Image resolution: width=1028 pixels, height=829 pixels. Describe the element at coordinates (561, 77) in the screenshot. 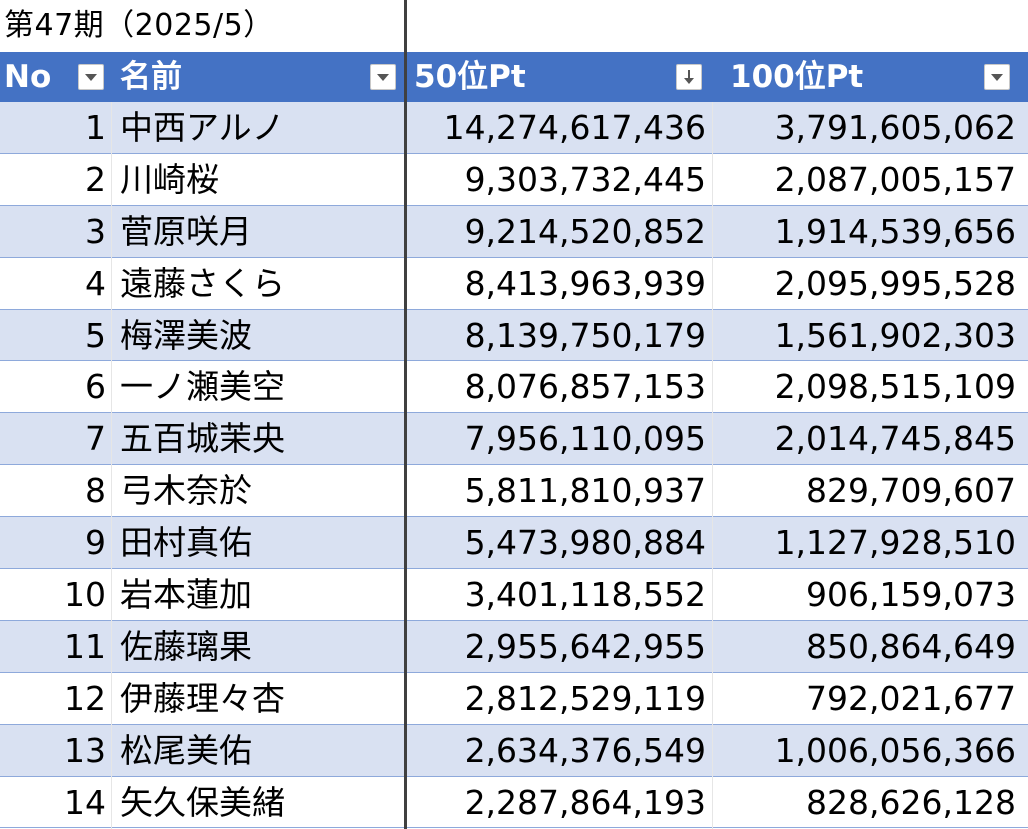

I see `column-header-p50: 50位Pt` at that location.